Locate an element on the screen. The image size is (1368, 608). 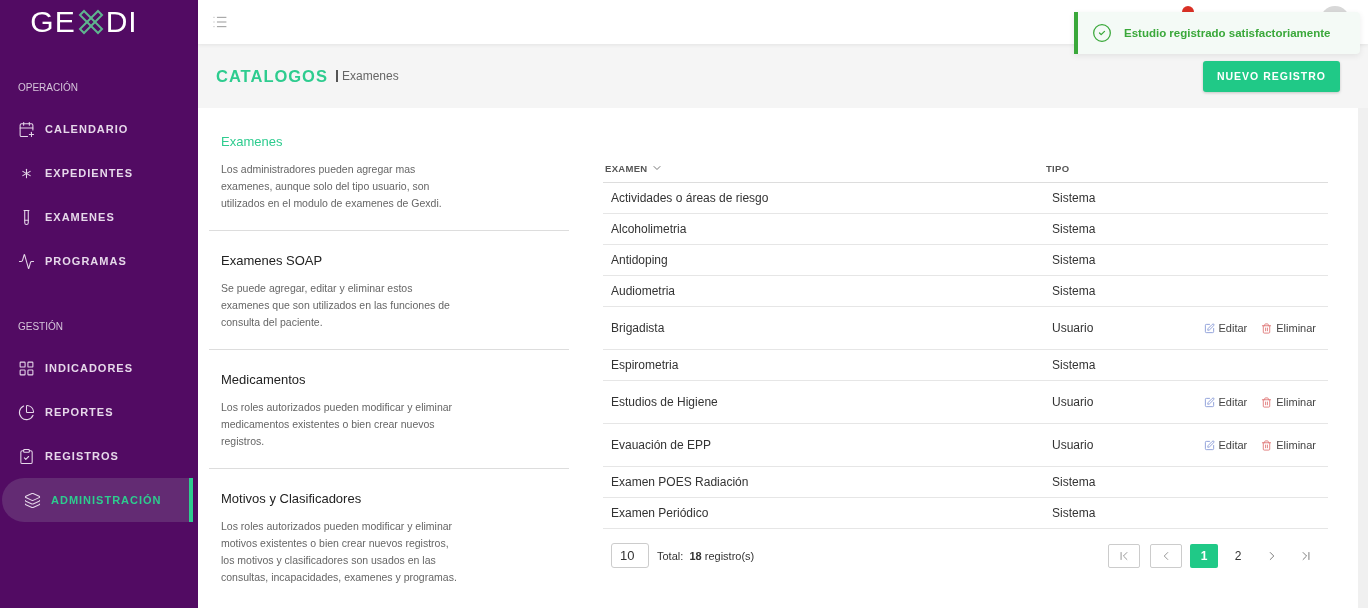
calendar-icon is located at coordinates (26, 129).